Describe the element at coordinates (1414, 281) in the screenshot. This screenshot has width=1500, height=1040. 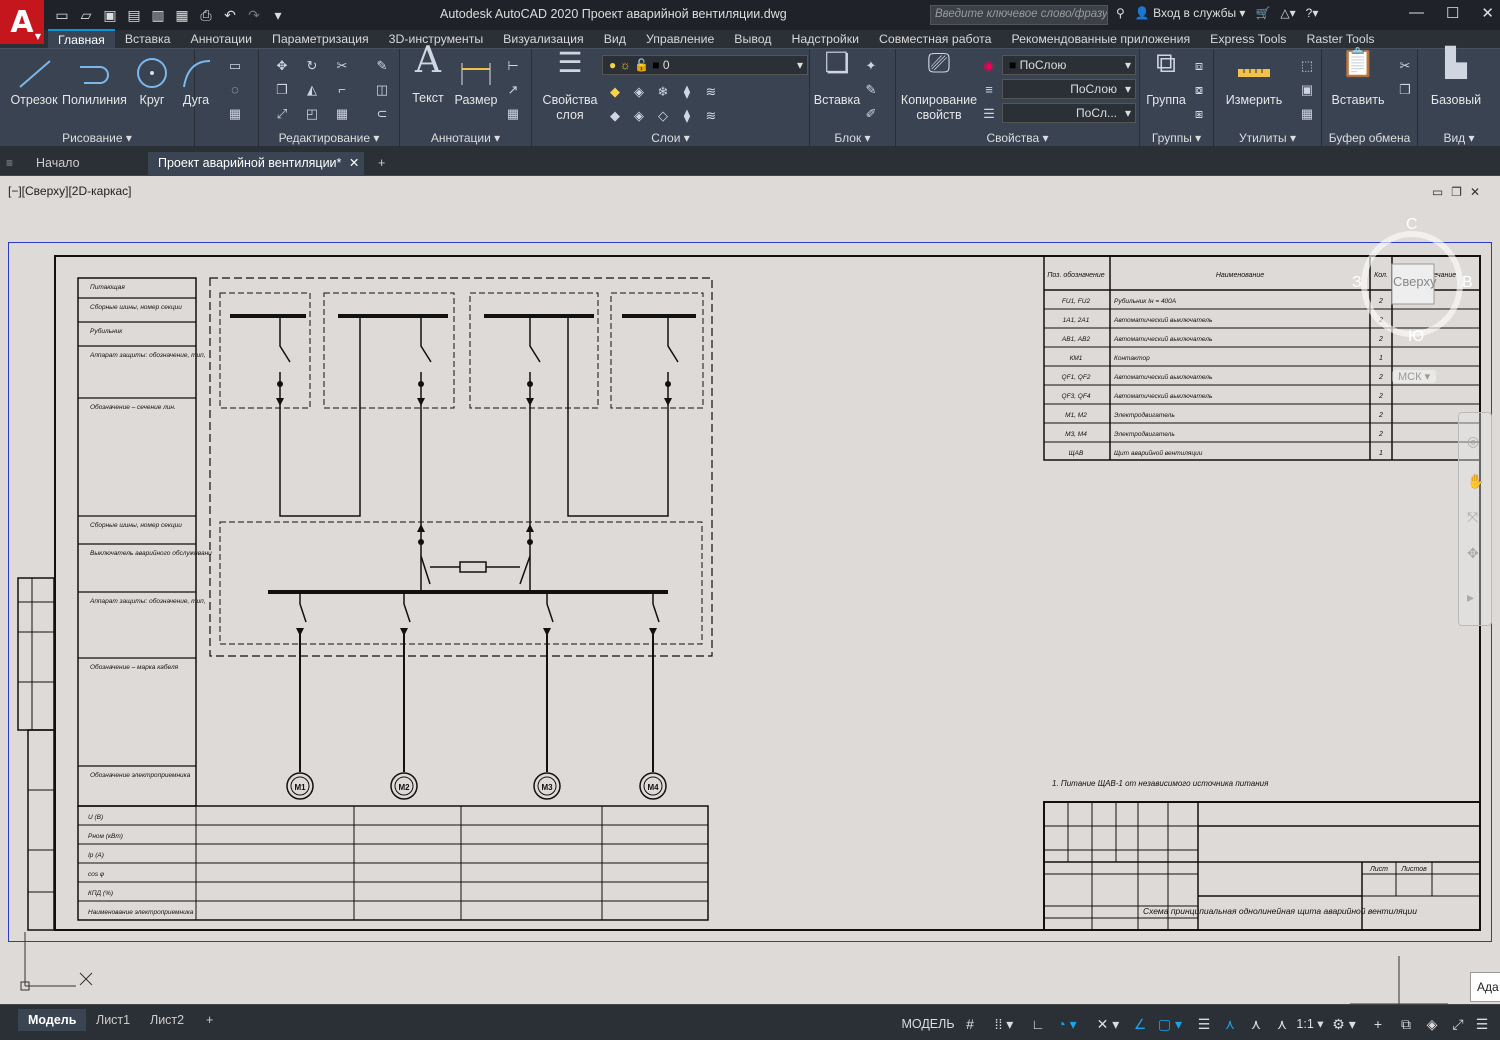
I see `viewcube-top-face: Сверху` at that location.